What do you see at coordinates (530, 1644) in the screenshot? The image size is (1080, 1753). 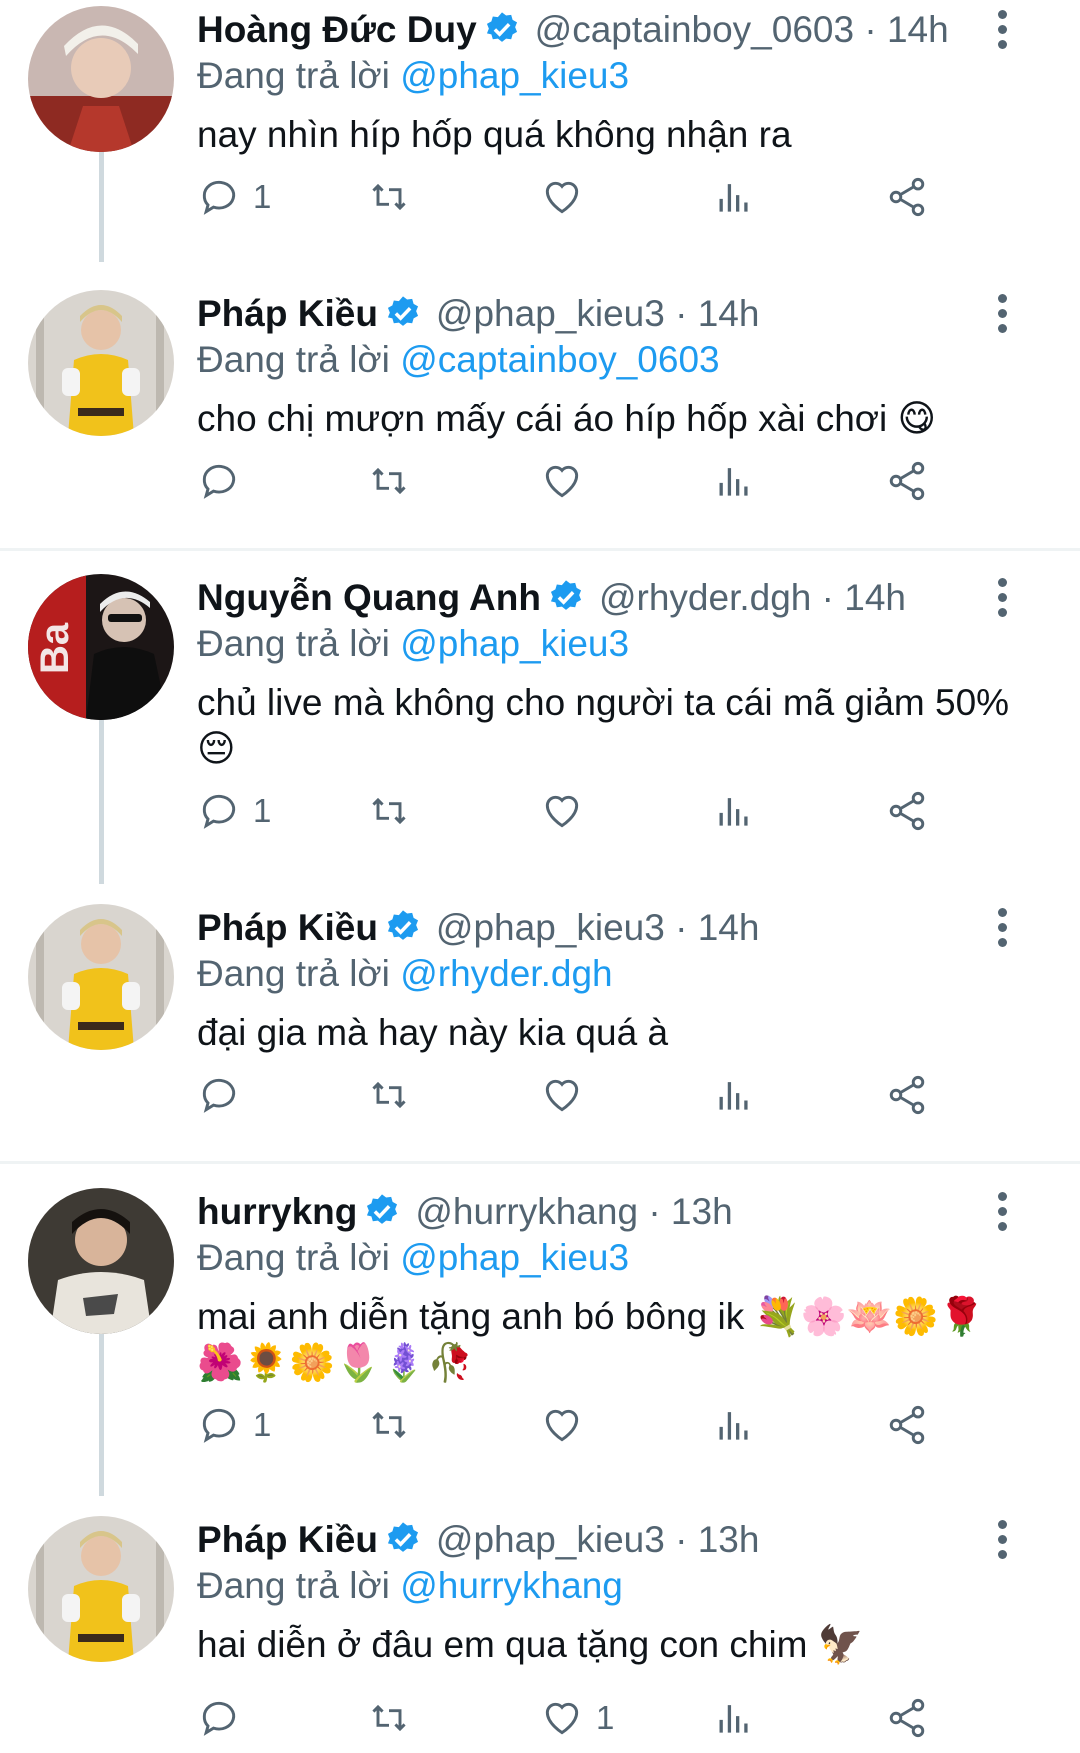 I see `tweet-text: hai diễn ở đâu em qua tặng con chim 🦅` at bounding box center [530, 1644].